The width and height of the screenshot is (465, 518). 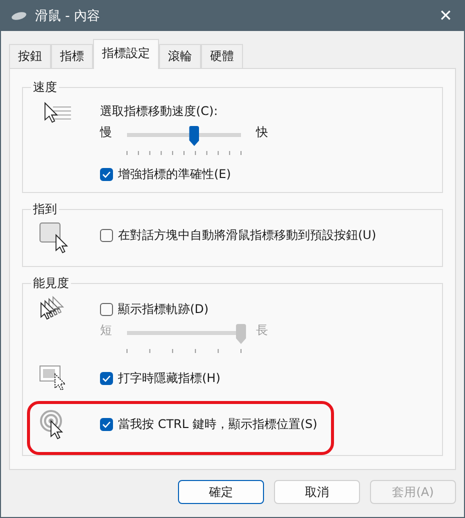 I want to click on dialog-button: 取消, so click(x=317, y=492).